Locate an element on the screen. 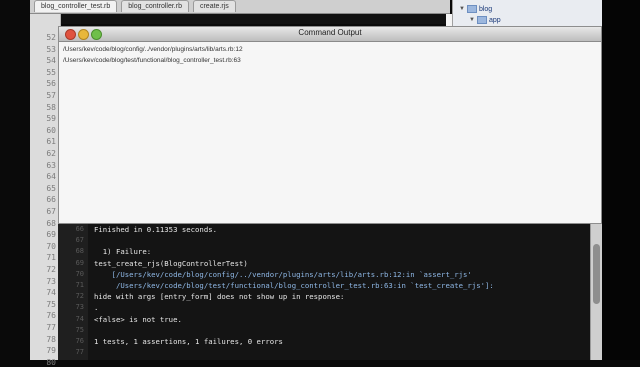  line-number: 53 is located at coordinates (51, 49).